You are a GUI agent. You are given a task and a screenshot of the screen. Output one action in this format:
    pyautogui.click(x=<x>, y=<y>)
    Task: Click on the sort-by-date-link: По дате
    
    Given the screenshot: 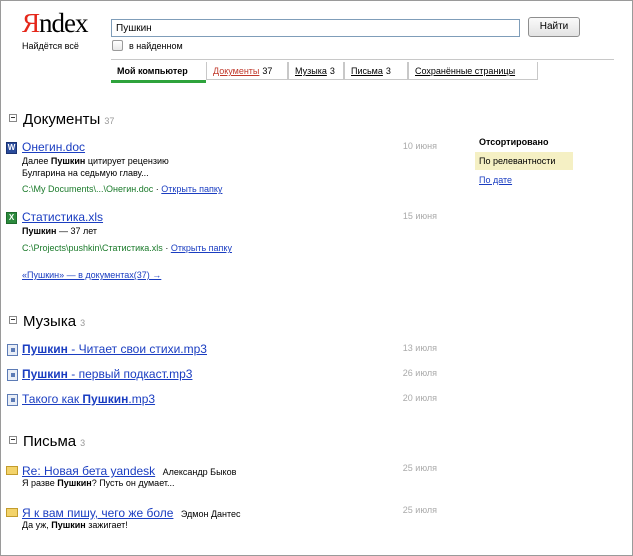 What is the action you would take?
    pyautogui.click(x=495, y=180)
    